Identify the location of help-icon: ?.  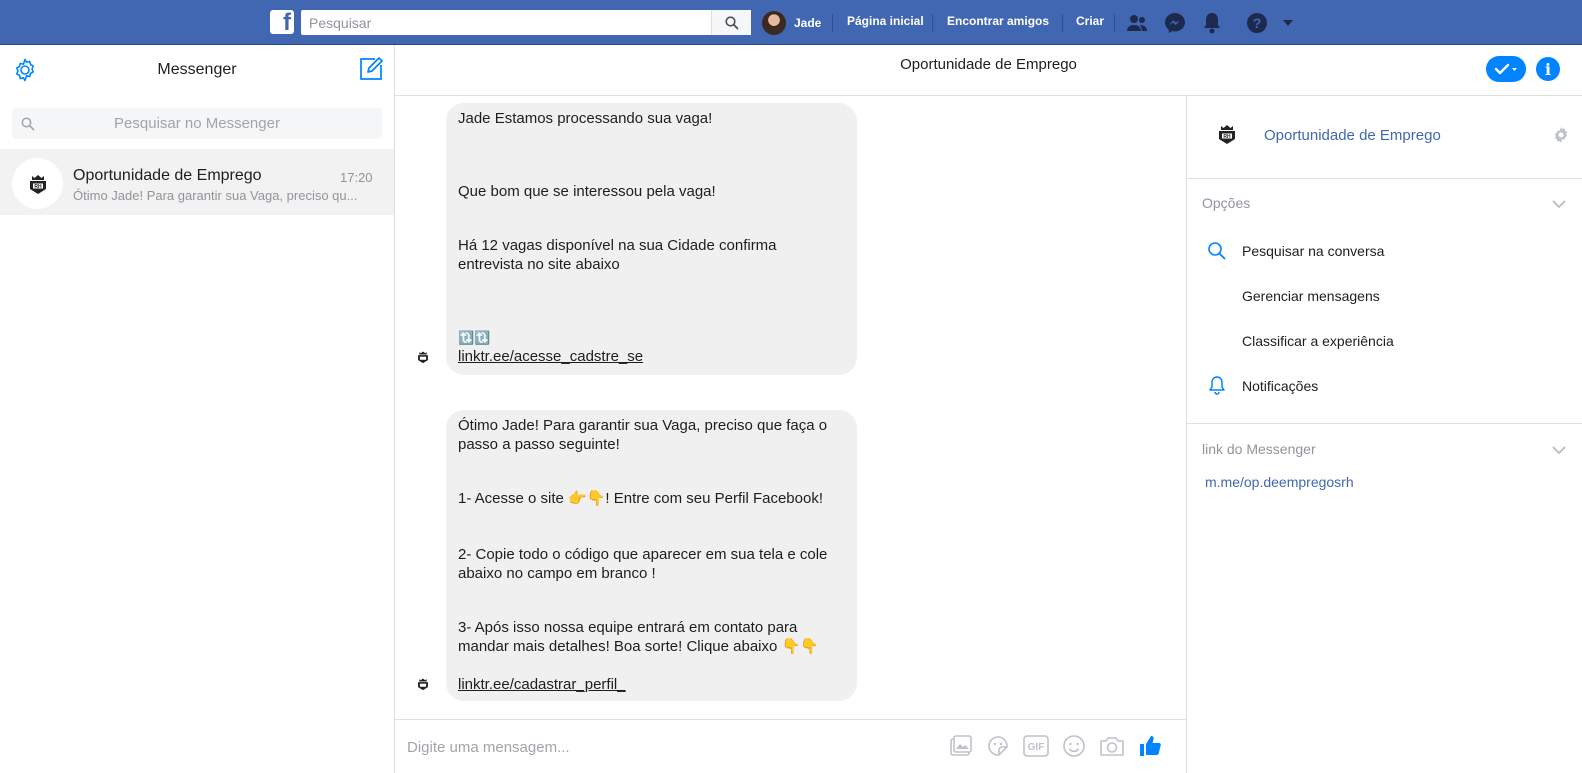
(1257, 23).